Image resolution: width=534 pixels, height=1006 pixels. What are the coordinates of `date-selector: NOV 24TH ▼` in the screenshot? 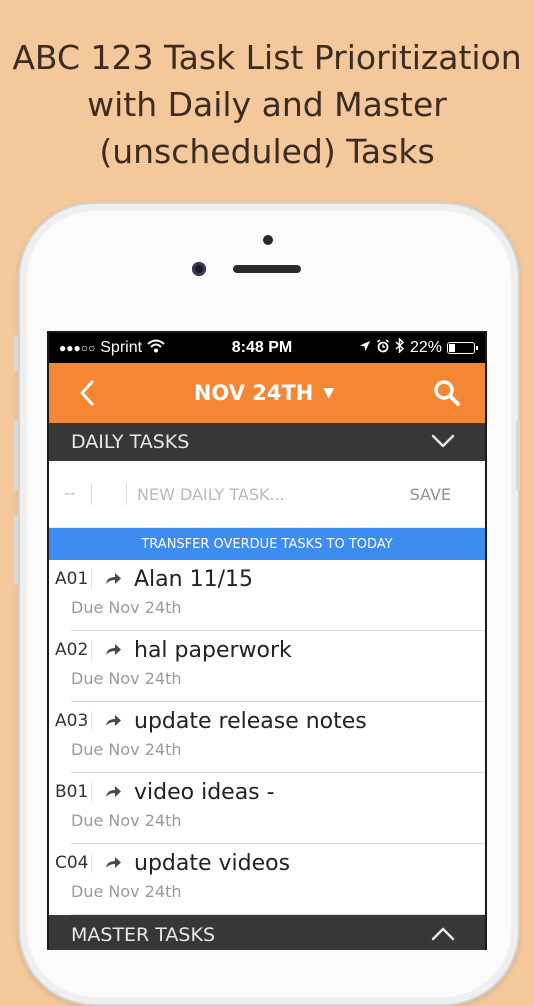 It's located at (264, 393).